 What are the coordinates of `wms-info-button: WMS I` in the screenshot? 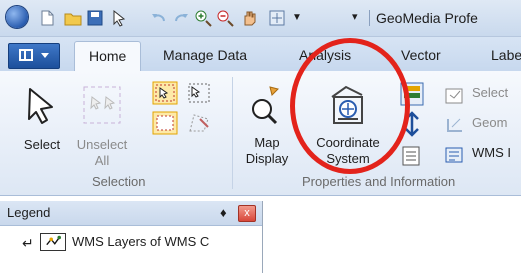 It's located at (491, 152).